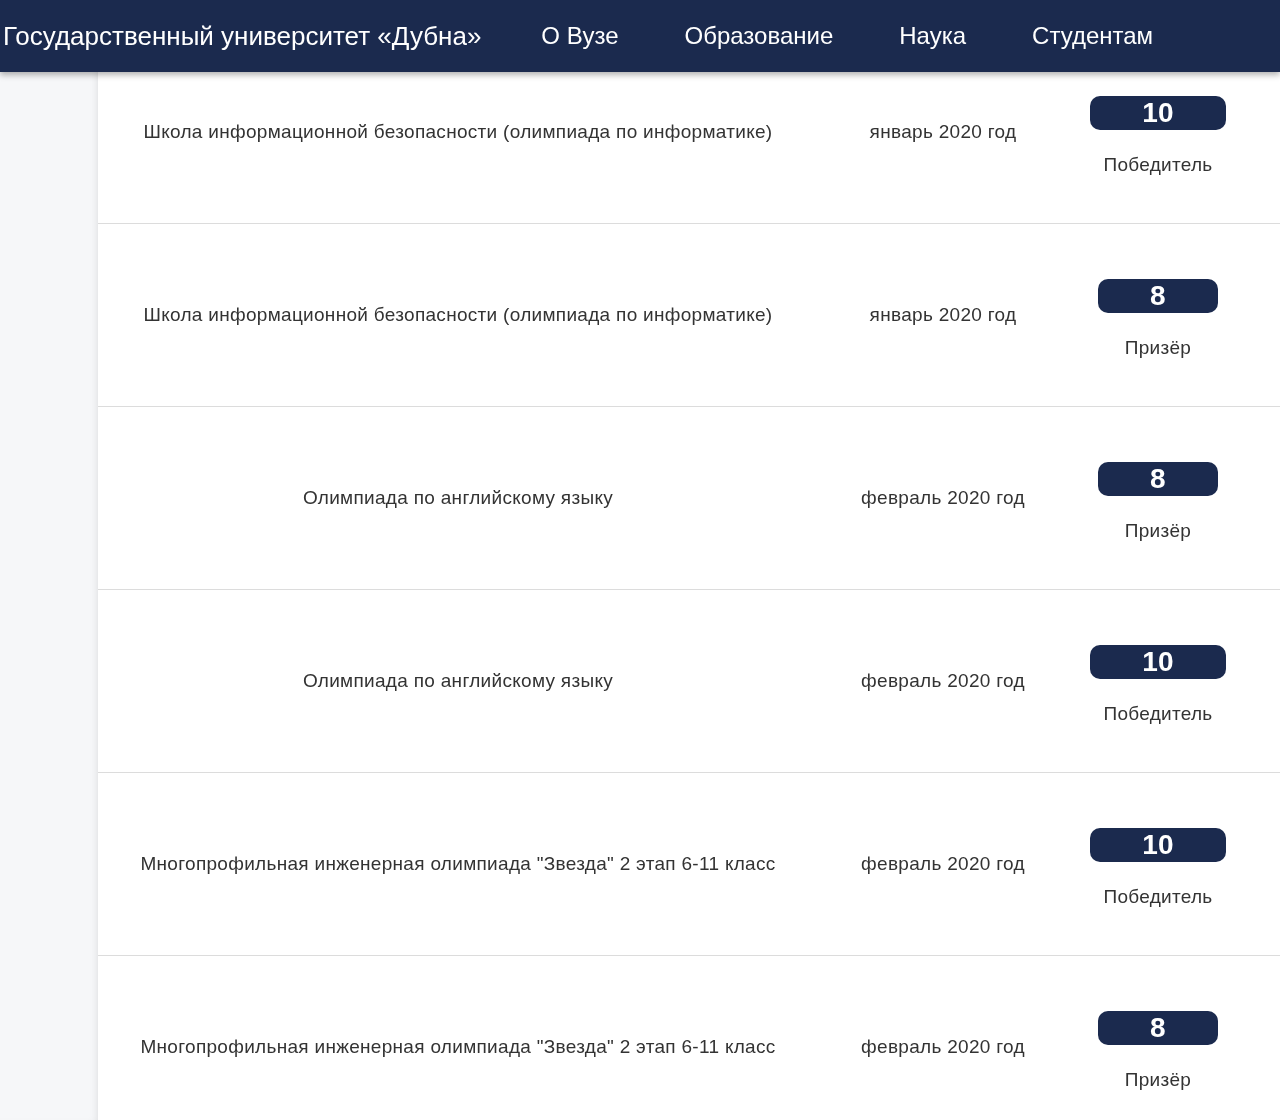  Describe the element at coordinates (1093, 36) in the screenshot. I see `nav-link: Студентам` at that location.